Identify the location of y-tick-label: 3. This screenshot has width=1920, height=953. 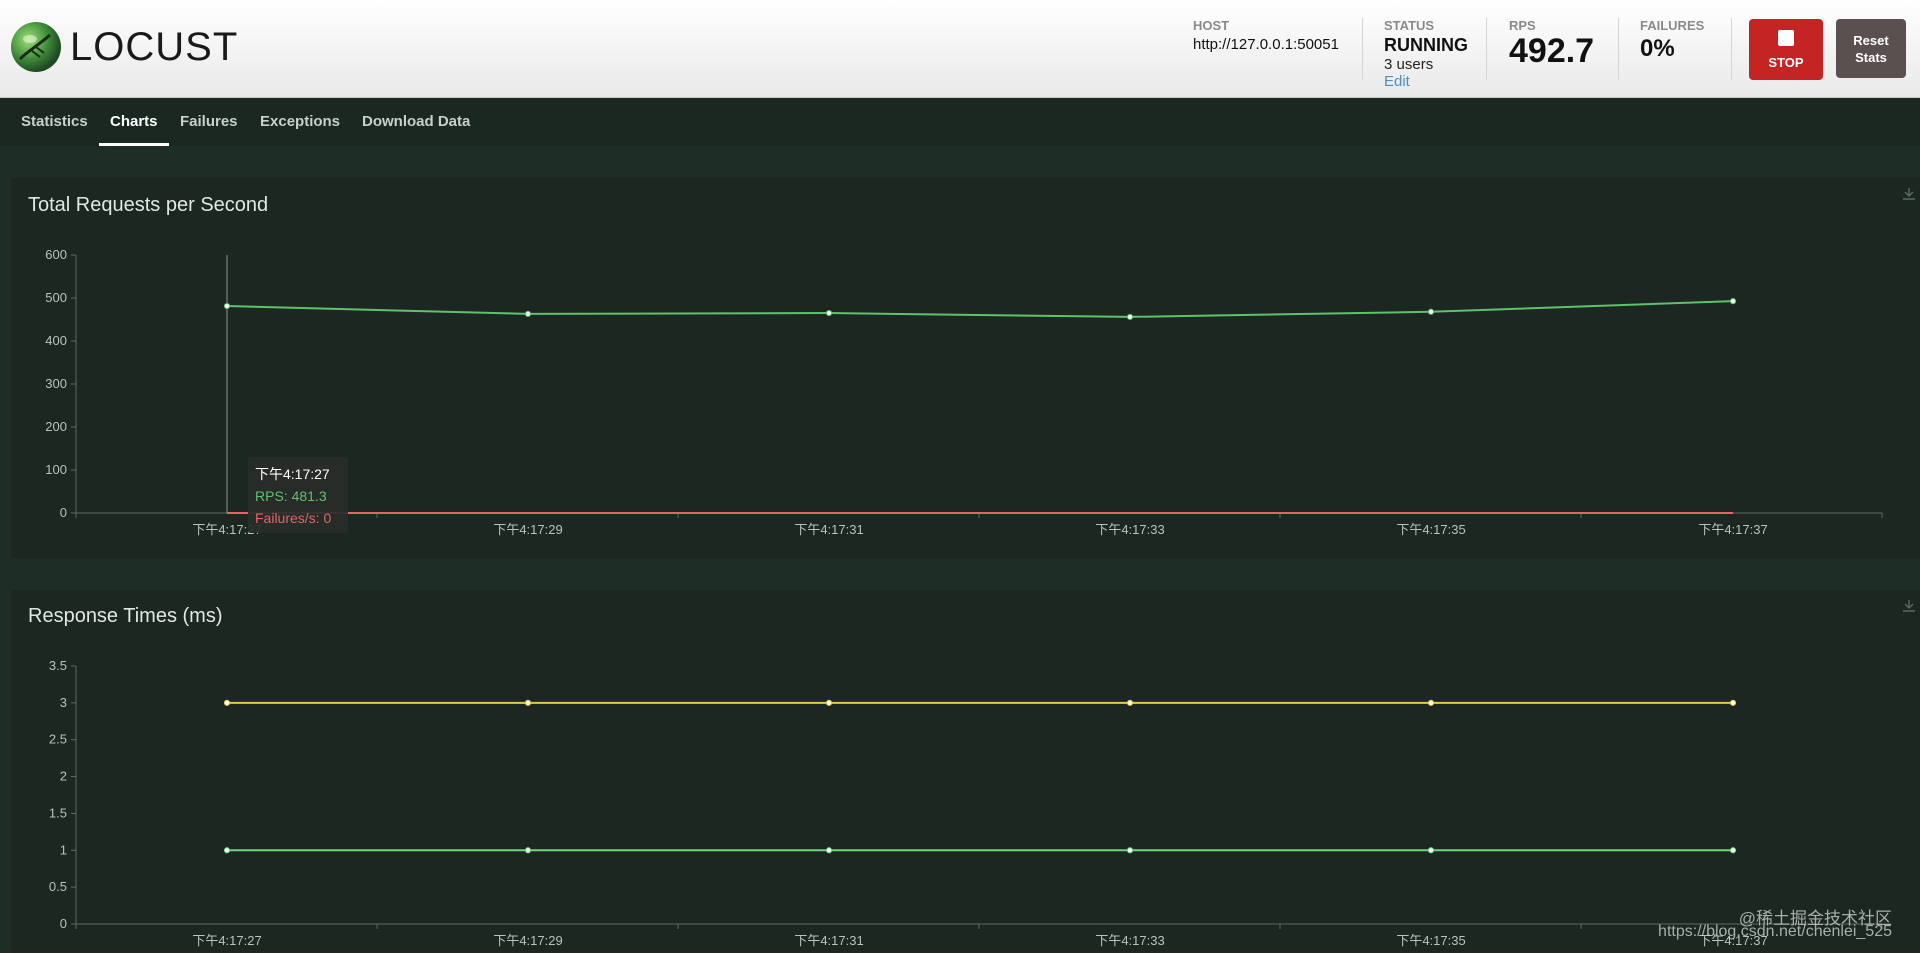
(63, 702).